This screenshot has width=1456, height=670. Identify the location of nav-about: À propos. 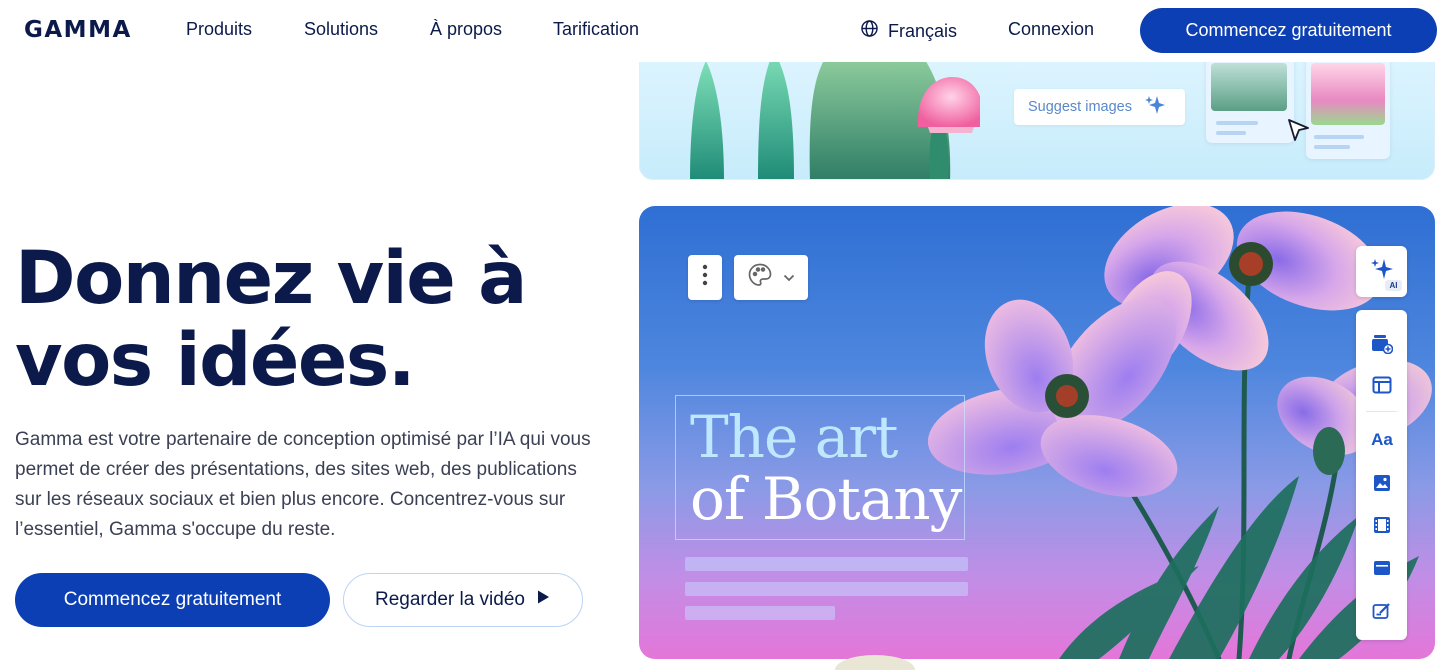
(466, 29).